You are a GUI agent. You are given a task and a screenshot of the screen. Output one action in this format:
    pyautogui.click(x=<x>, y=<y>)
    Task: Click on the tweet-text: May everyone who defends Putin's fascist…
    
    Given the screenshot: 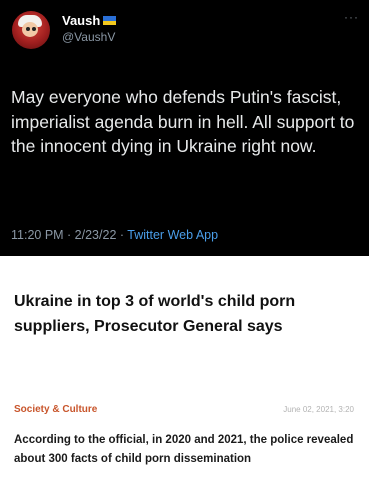 What is the action you would take?
    pyautogui.click(x=183, y=121)
    